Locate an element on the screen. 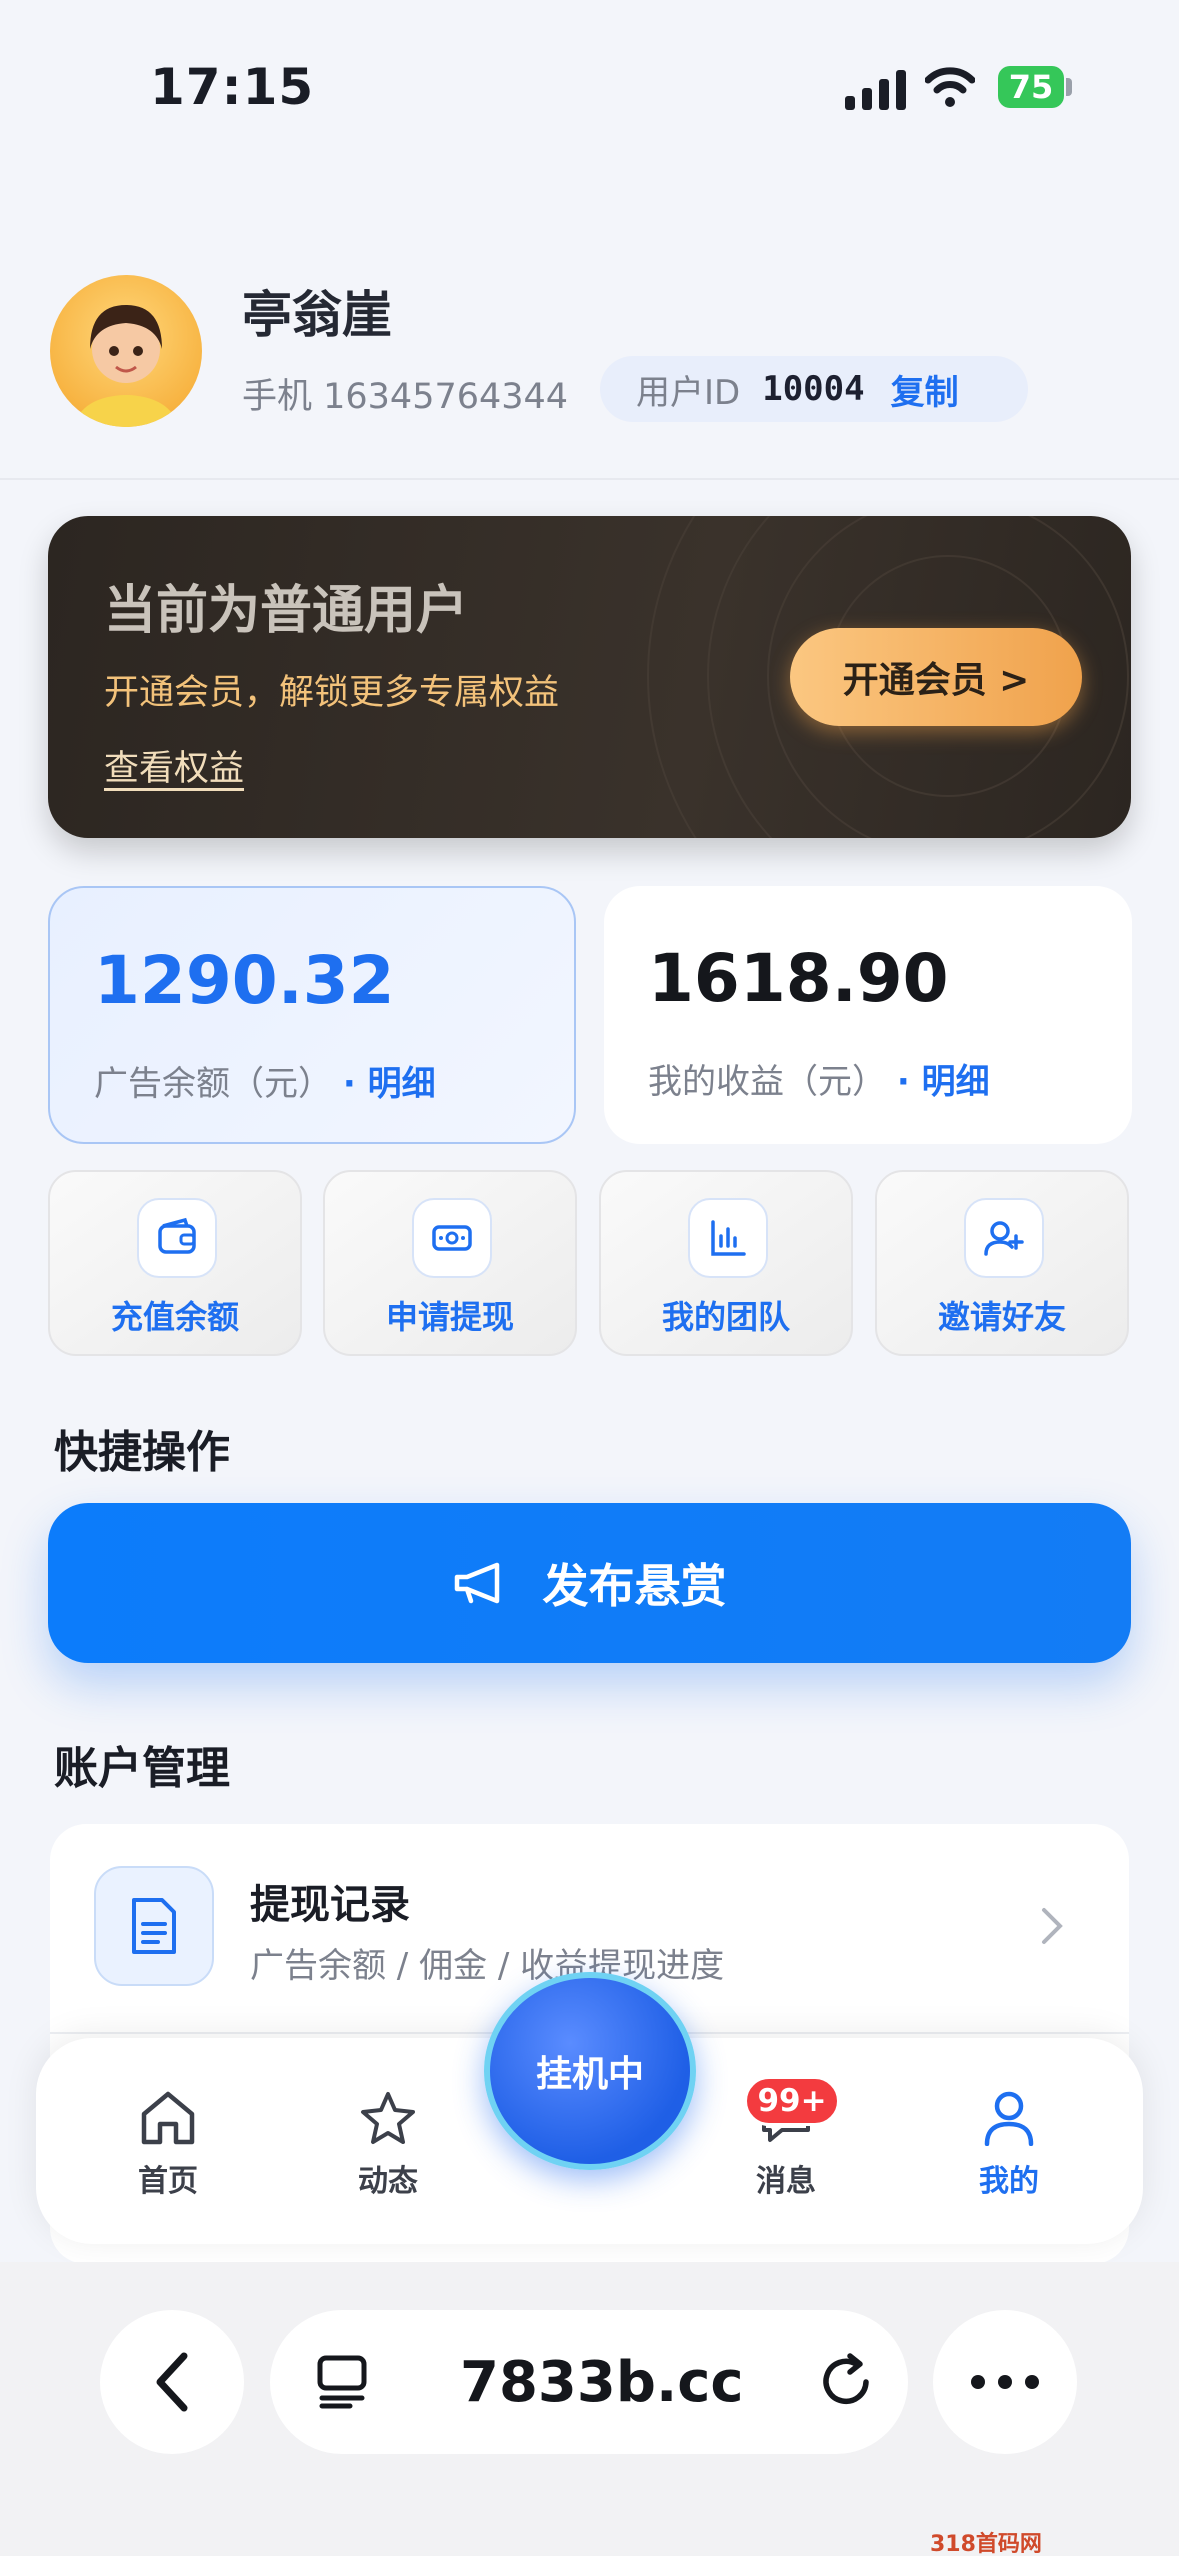  url-text: 7833b.cc is located at coordinates (602, 2382).